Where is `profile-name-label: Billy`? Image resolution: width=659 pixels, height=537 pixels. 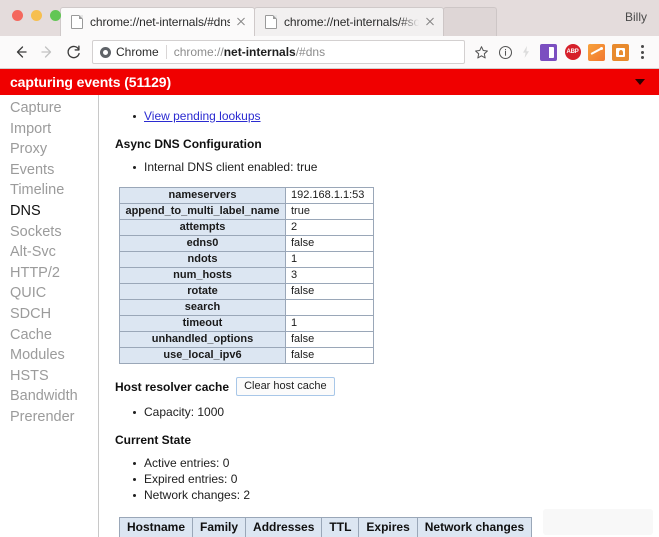
profile-name-label: Billy is located at coordinates (636, 17).